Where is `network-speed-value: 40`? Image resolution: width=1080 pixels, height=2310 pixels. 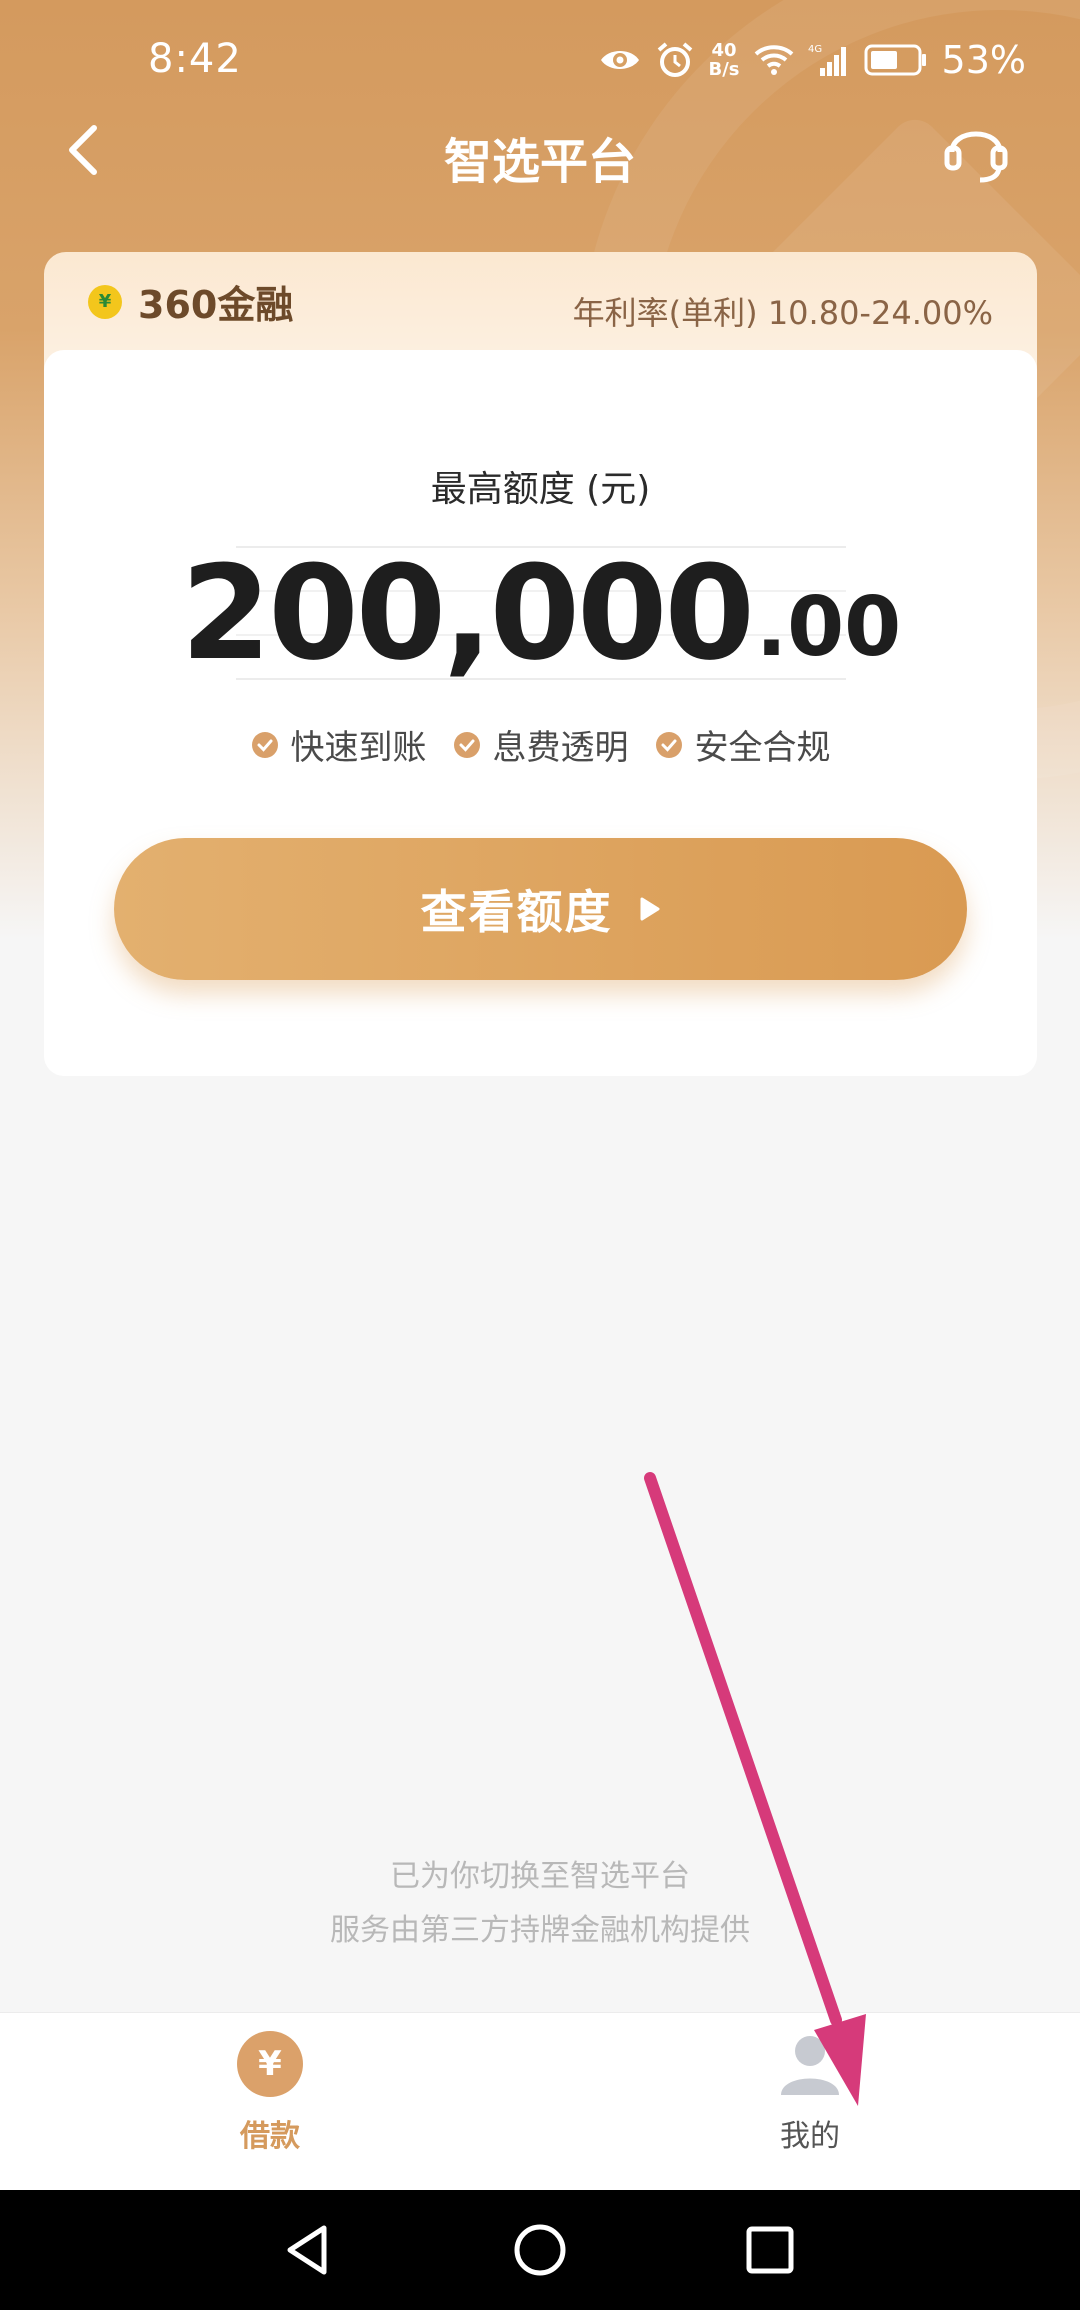 network-speed-value: 40 is located at coordinates (724, 50).